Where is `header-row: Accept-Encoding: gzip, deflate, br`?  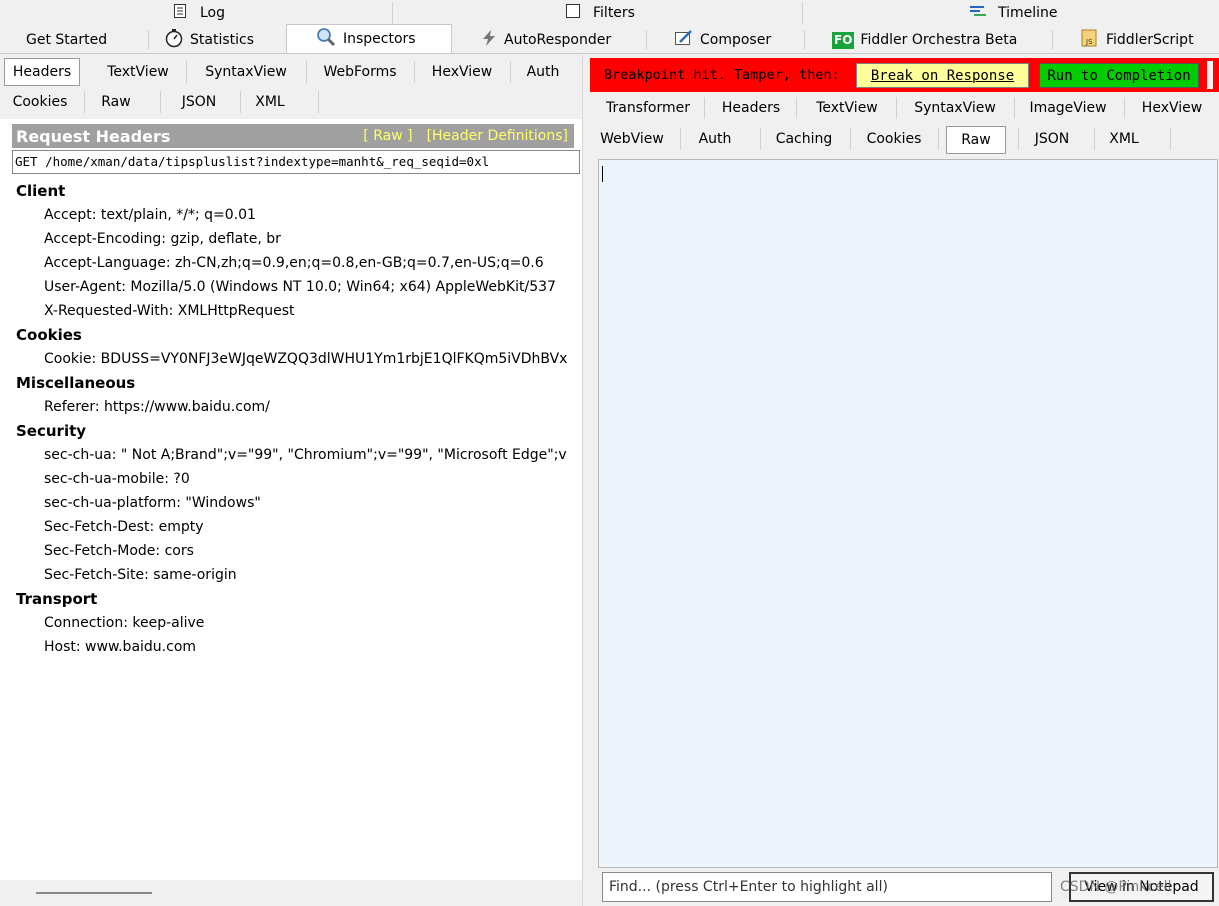
header-row: Accept-Encoding: gzip, deflate, br is located at coordinates (299, 239).